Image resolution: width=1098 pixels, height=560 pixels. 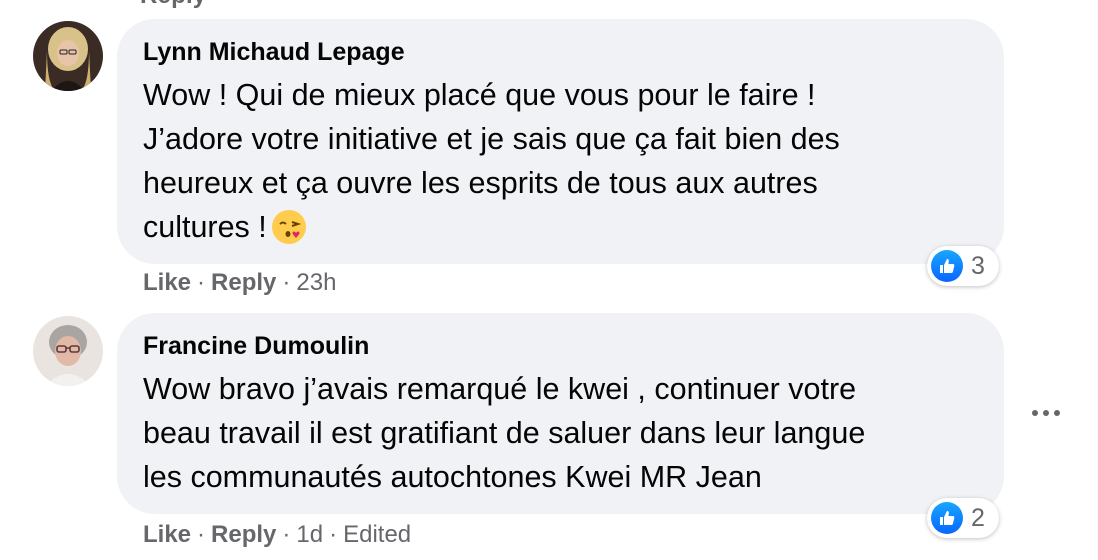 I want to click on previous-reply-link: Reply, so click(x=173, y=5).